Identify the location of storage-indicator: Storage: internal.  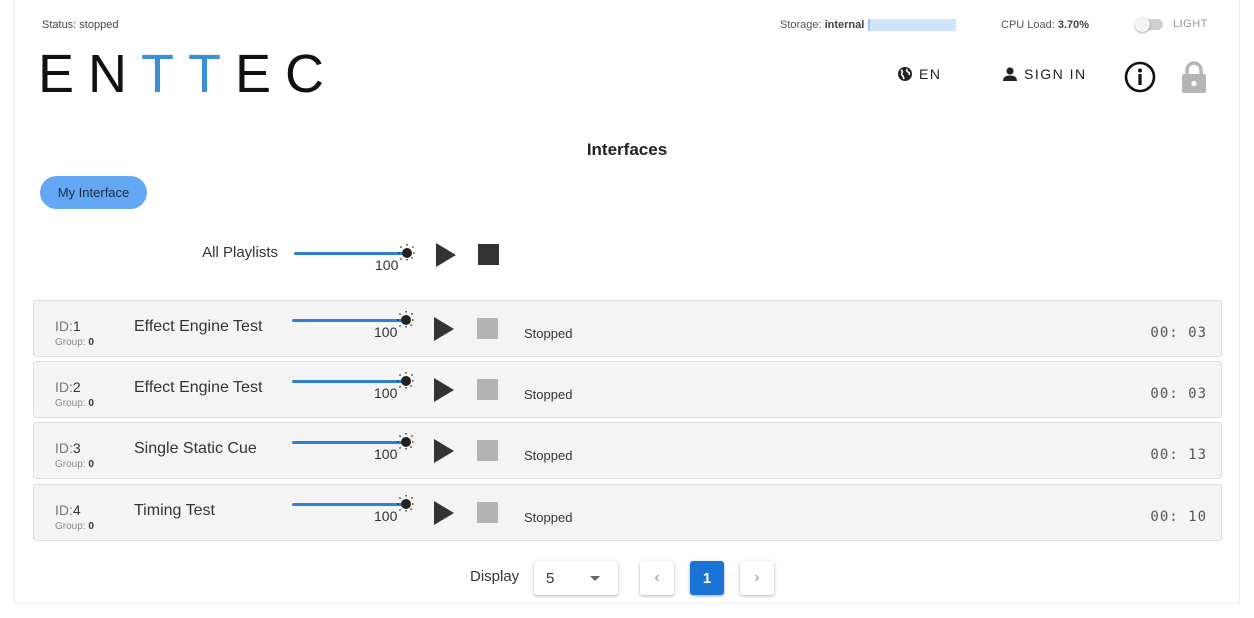
(868, 25).